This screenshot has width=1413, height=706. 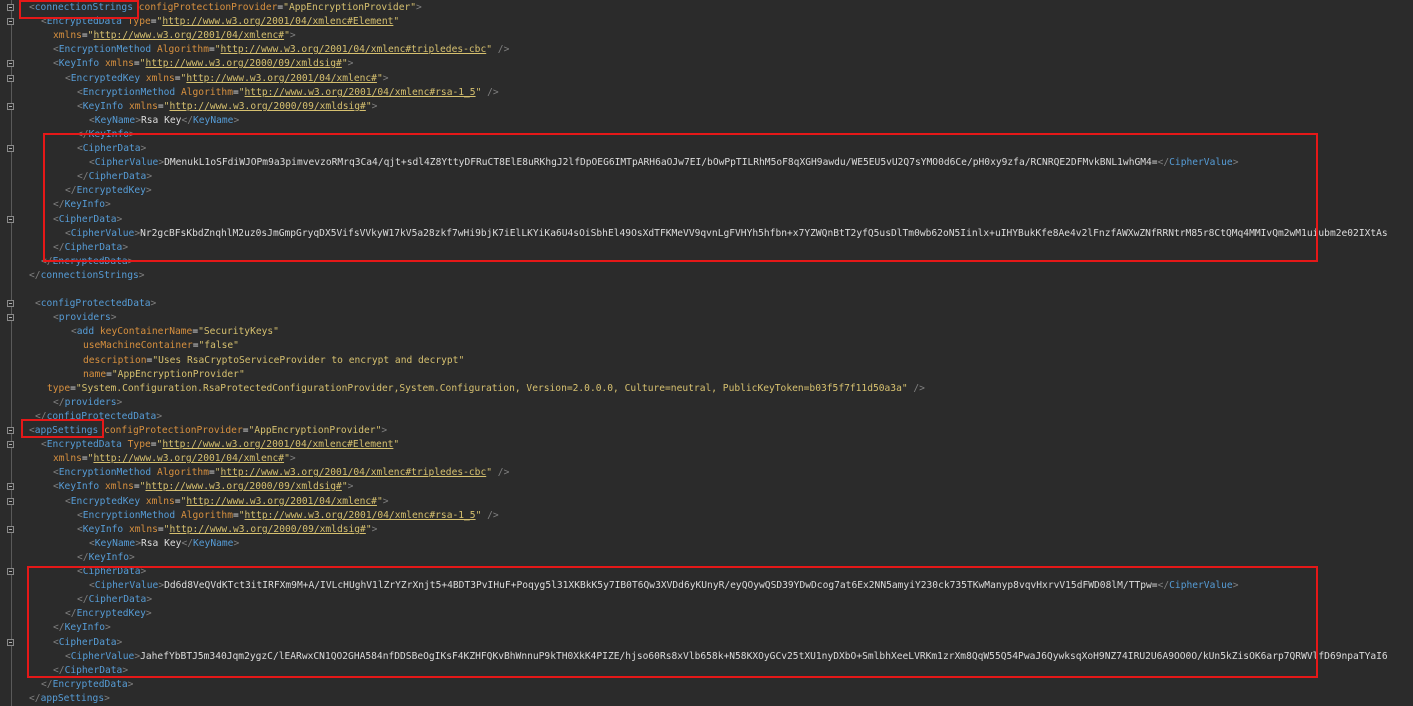 What do you see at coordinates (243, 486) in the screenshot?
I see `xml-namespace-url: http://www.w3.org/2000/09/xmldsig#` at bounding box center [243, 486].